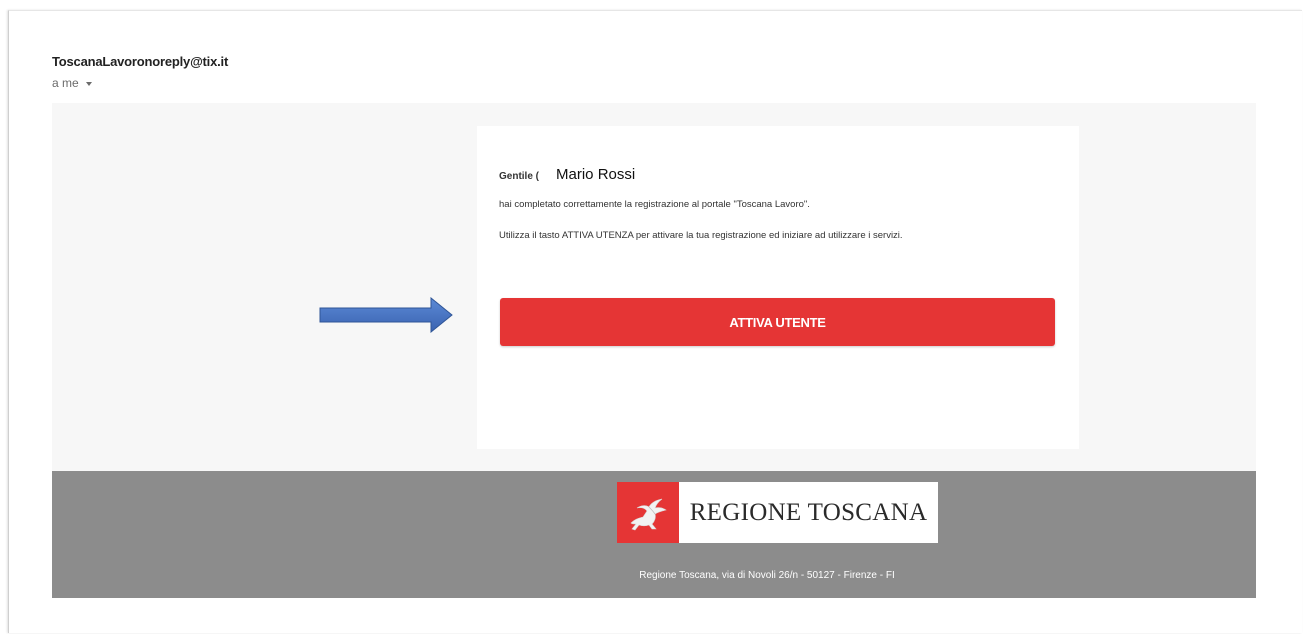 Image resolution: width=1303 pixels, height=634 pixels. Describe the element at coordinates (648, 512) in the screenshot. I see `pegasus-icon` at that location.